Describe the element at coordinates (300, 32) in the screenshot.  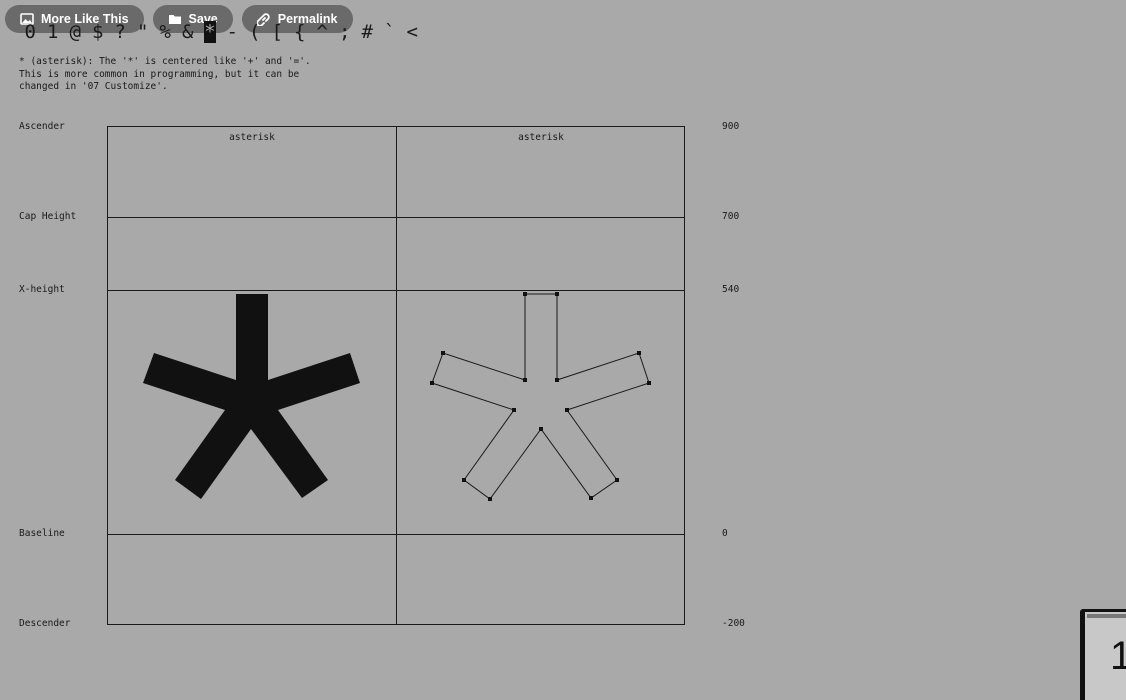
I see `glyph-strip-item: {` at that location.